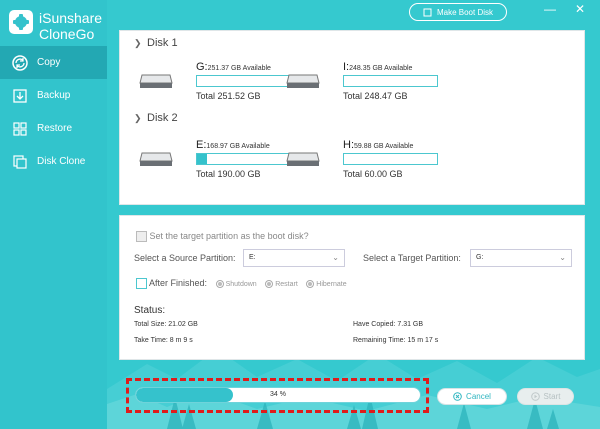 The width and height of the screenshot is (600, 429). I want to click on start-button: Start, so click(545, 396).